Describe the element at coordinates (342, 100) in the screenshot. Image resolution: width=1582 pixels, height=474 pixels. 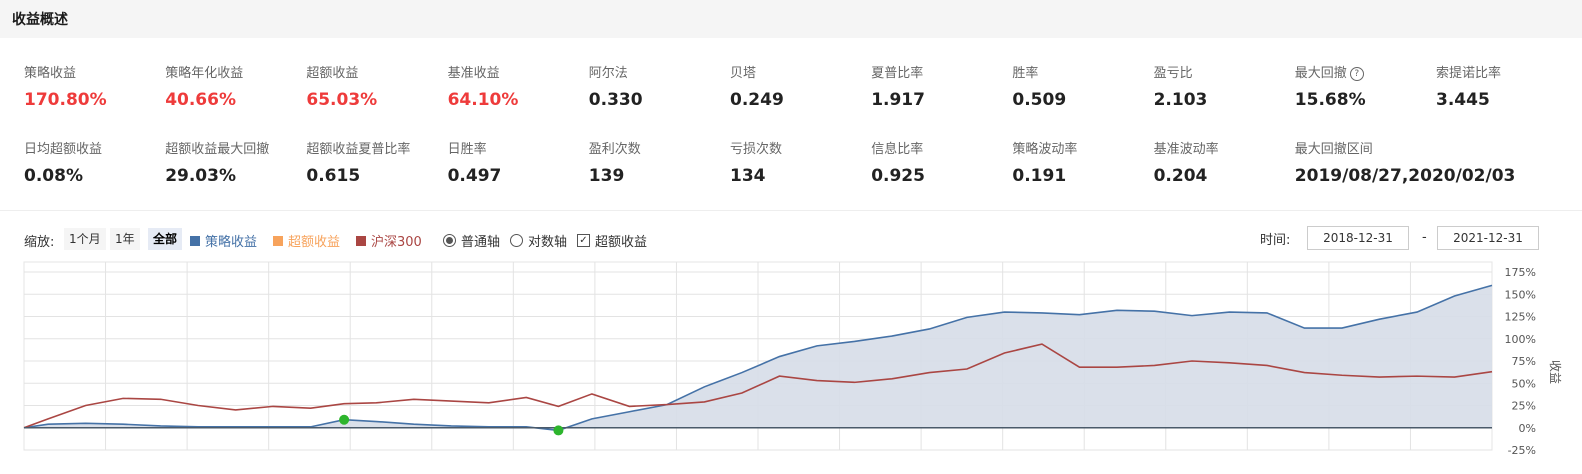
I see `metric-value: 65.03%` at that location.